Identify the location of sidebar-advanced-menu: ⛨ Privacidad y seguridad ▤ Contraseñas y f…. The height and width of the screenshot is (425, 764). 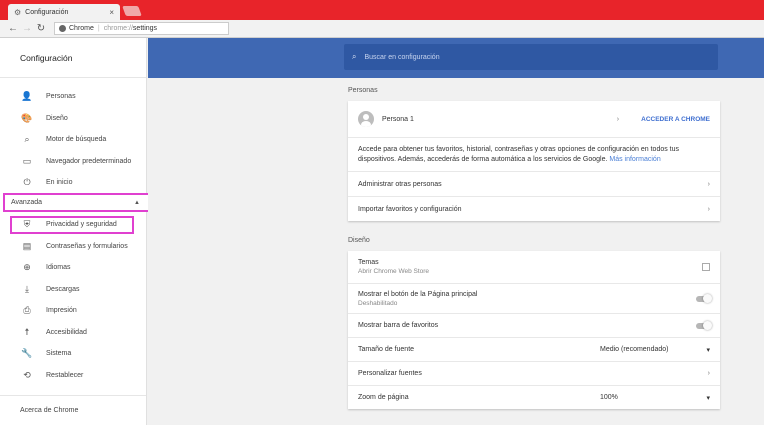
(73, 300).